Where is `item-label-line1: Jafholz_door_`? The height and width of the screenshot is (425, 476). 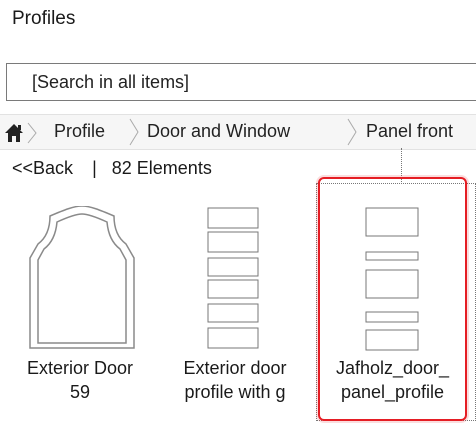 item-label-line1: Jafholz_door_ is located at coordinates (392, 368).